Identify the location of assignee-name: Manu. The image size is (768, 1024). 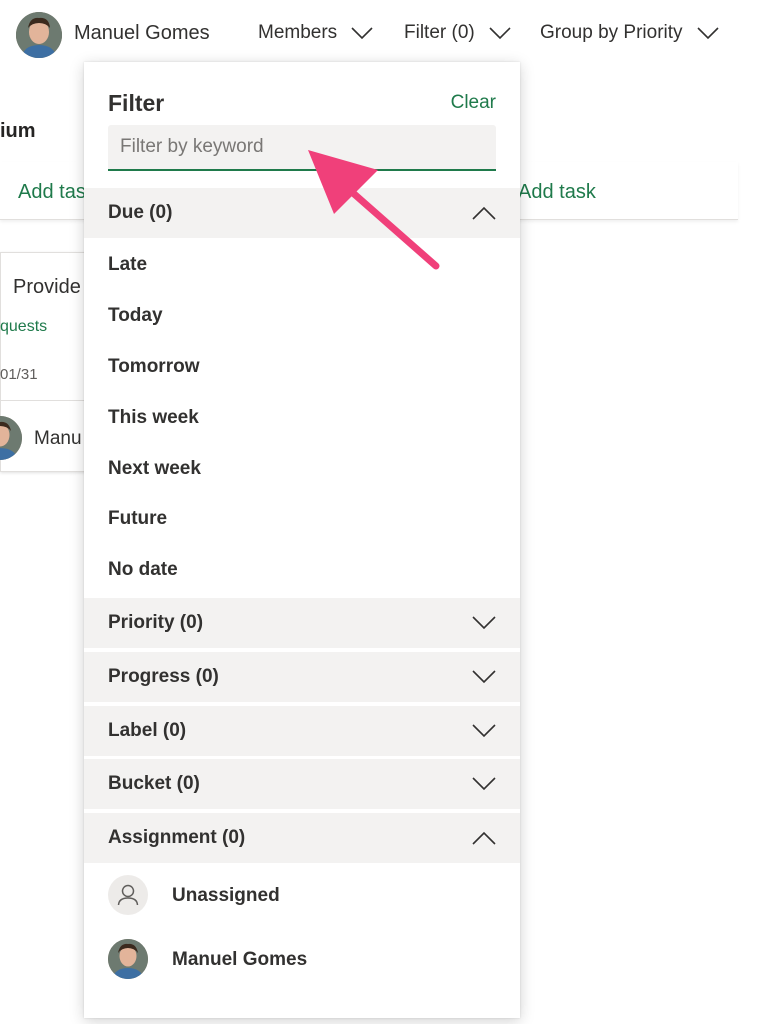
(58, 438).